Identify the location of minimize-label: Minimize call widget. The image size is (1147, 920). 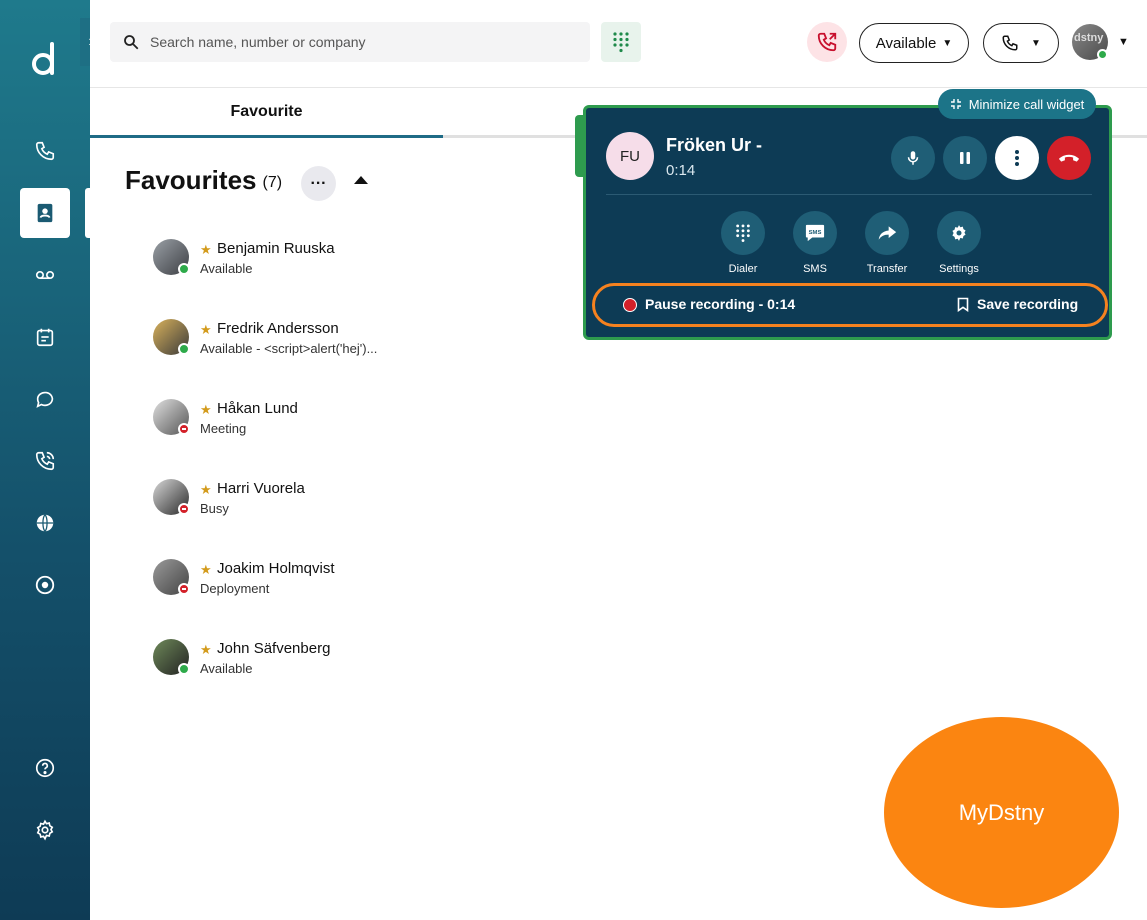
(1026, 104).